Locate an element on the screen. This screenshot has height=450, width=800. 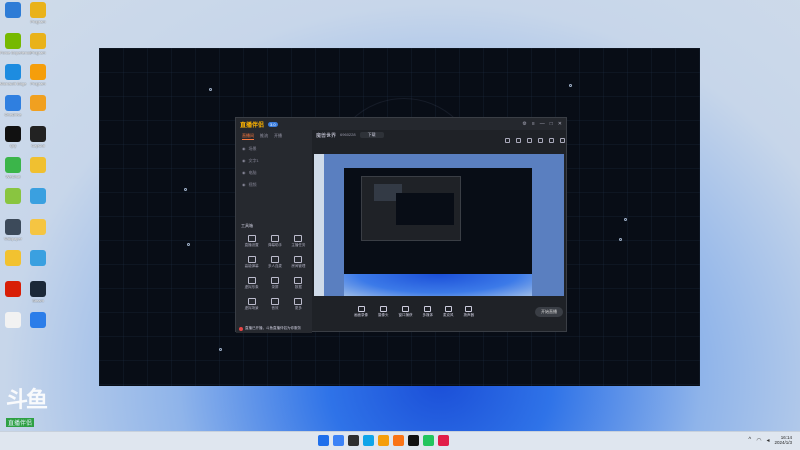
tool-item: 虚拟形象 is located at coordinates (251, 283).